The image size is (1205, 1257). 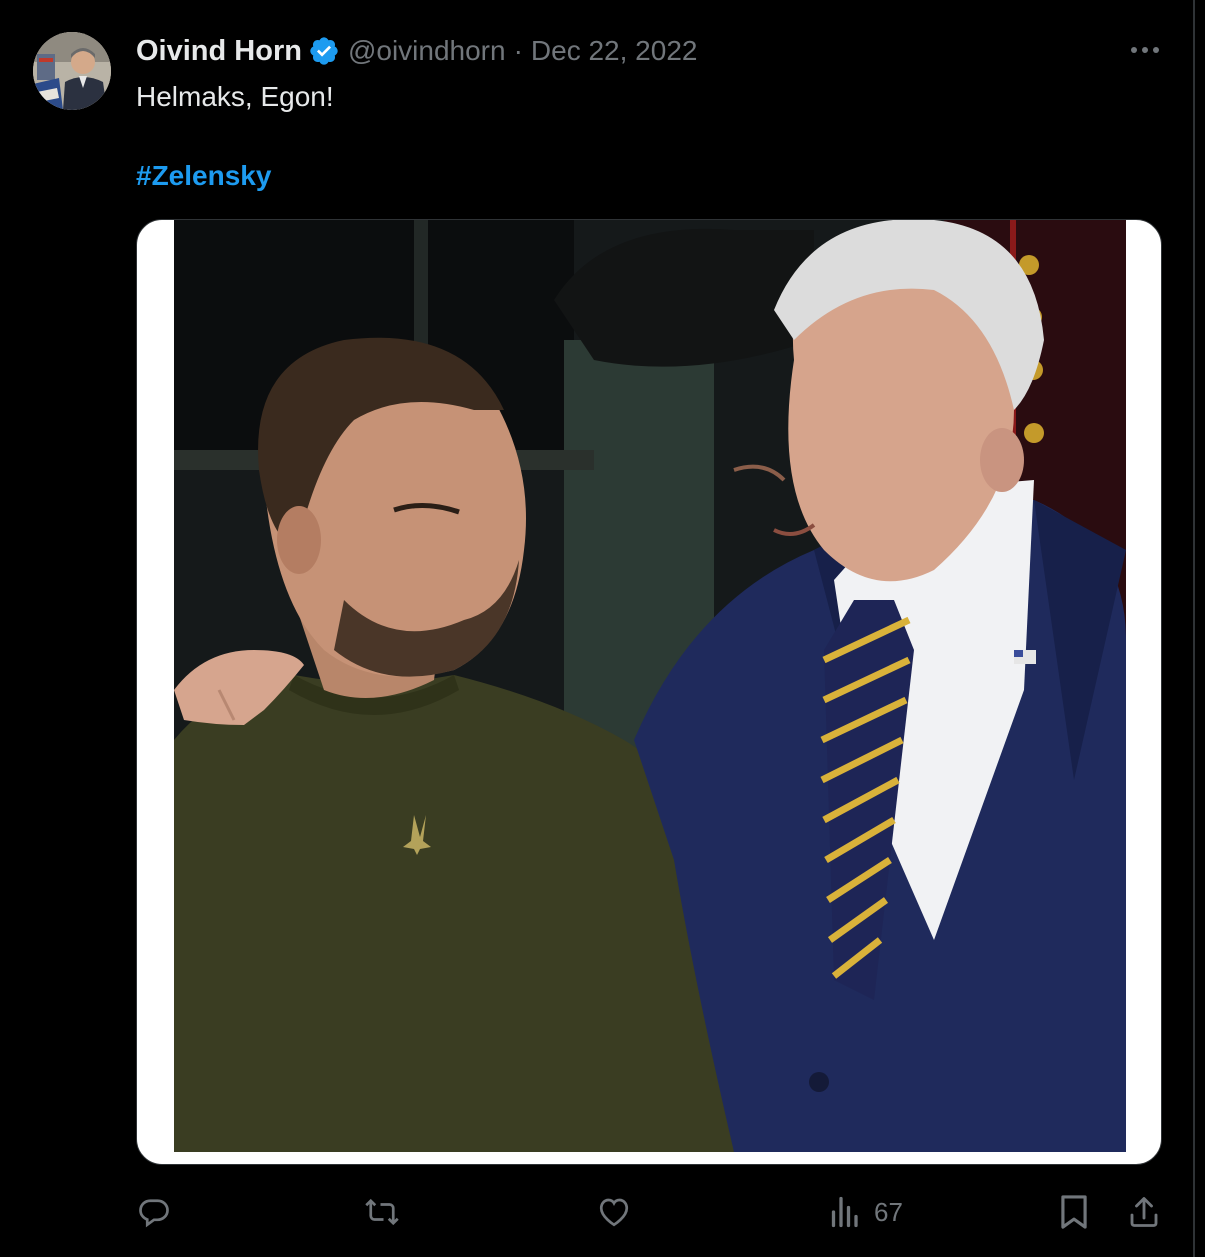 I want to click on views-button: 67, so click(x=865, y=1212).